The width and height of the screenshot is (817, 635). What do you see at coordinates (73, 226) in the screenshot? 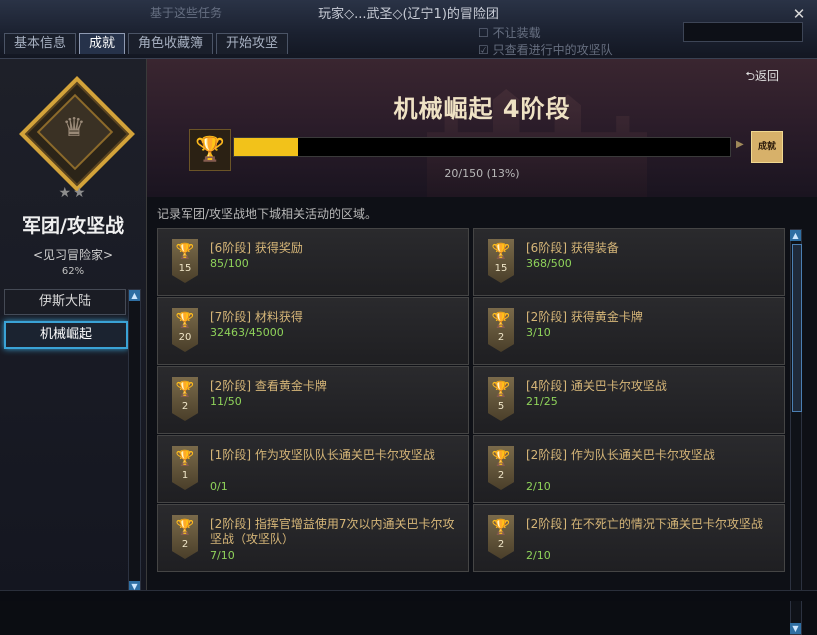
I see `category-title: 军团/攻坚战` at bounding box center [73, 226].